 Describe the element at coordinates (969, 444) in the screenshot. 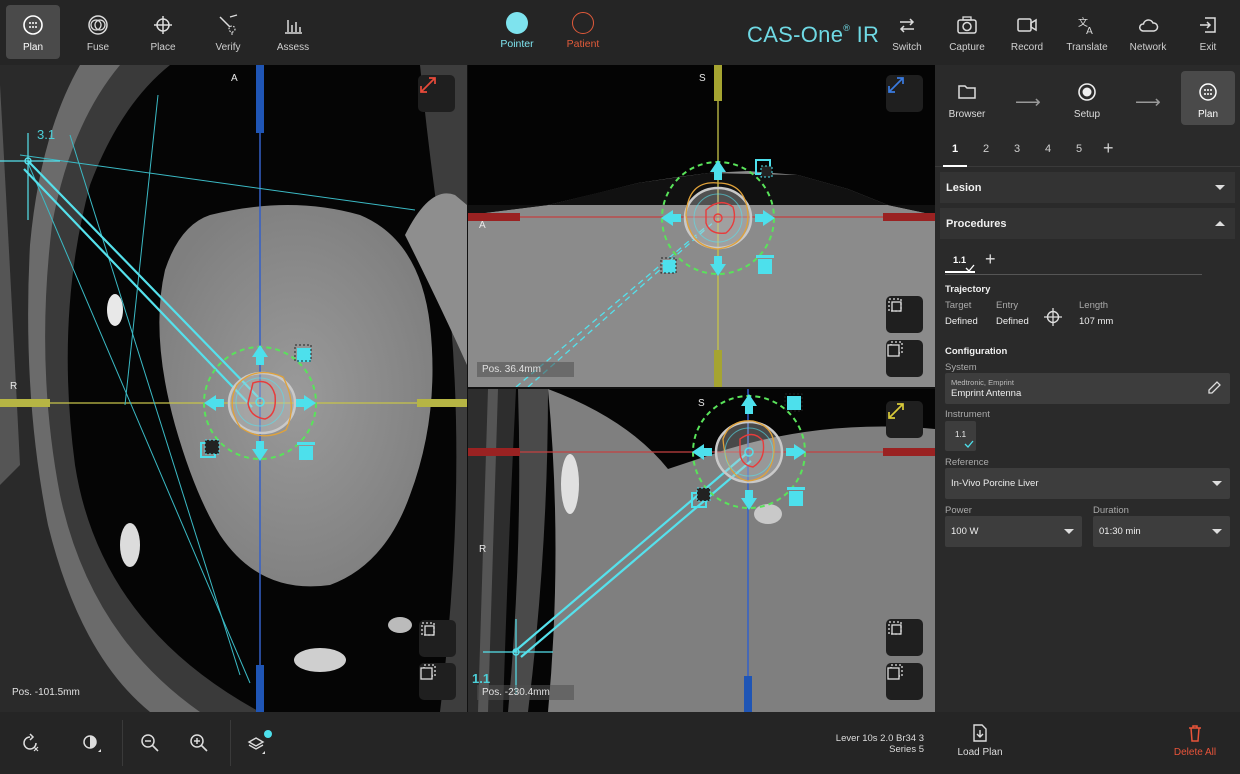

I see `check-icon` at that location.